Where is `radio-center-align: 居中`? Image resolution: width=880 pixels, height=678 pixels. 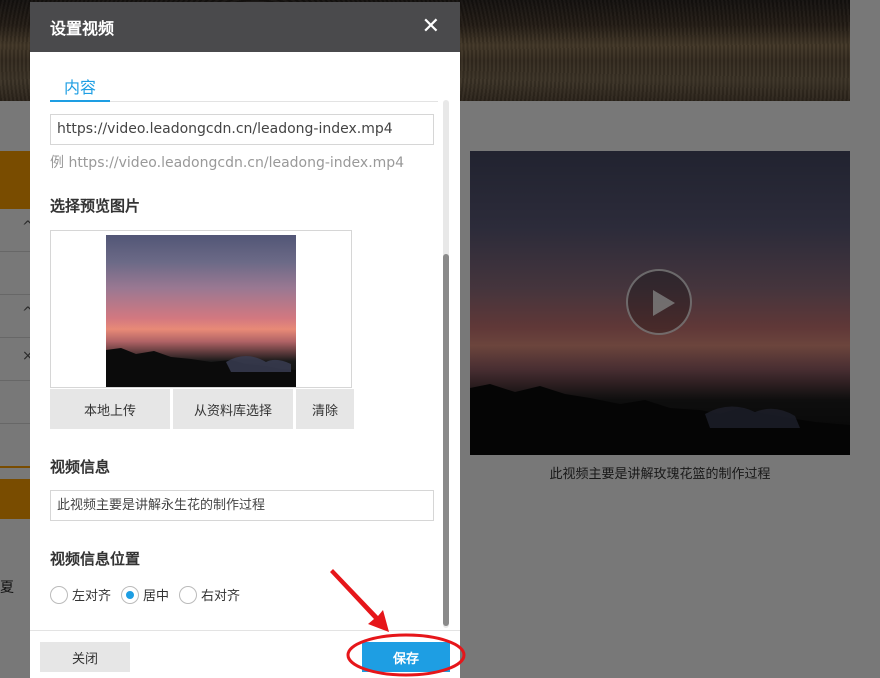 radio-center-align: 居中 is located at coordinates (145, 594).